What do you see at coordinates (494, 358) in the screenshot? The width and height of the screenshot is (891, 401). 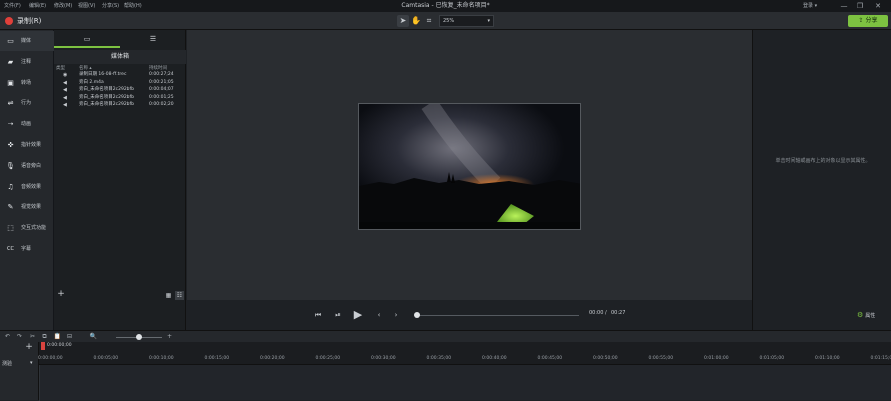 I see `ruler-tick-label: 0:00:40;00` at bounding box center [494, 358].